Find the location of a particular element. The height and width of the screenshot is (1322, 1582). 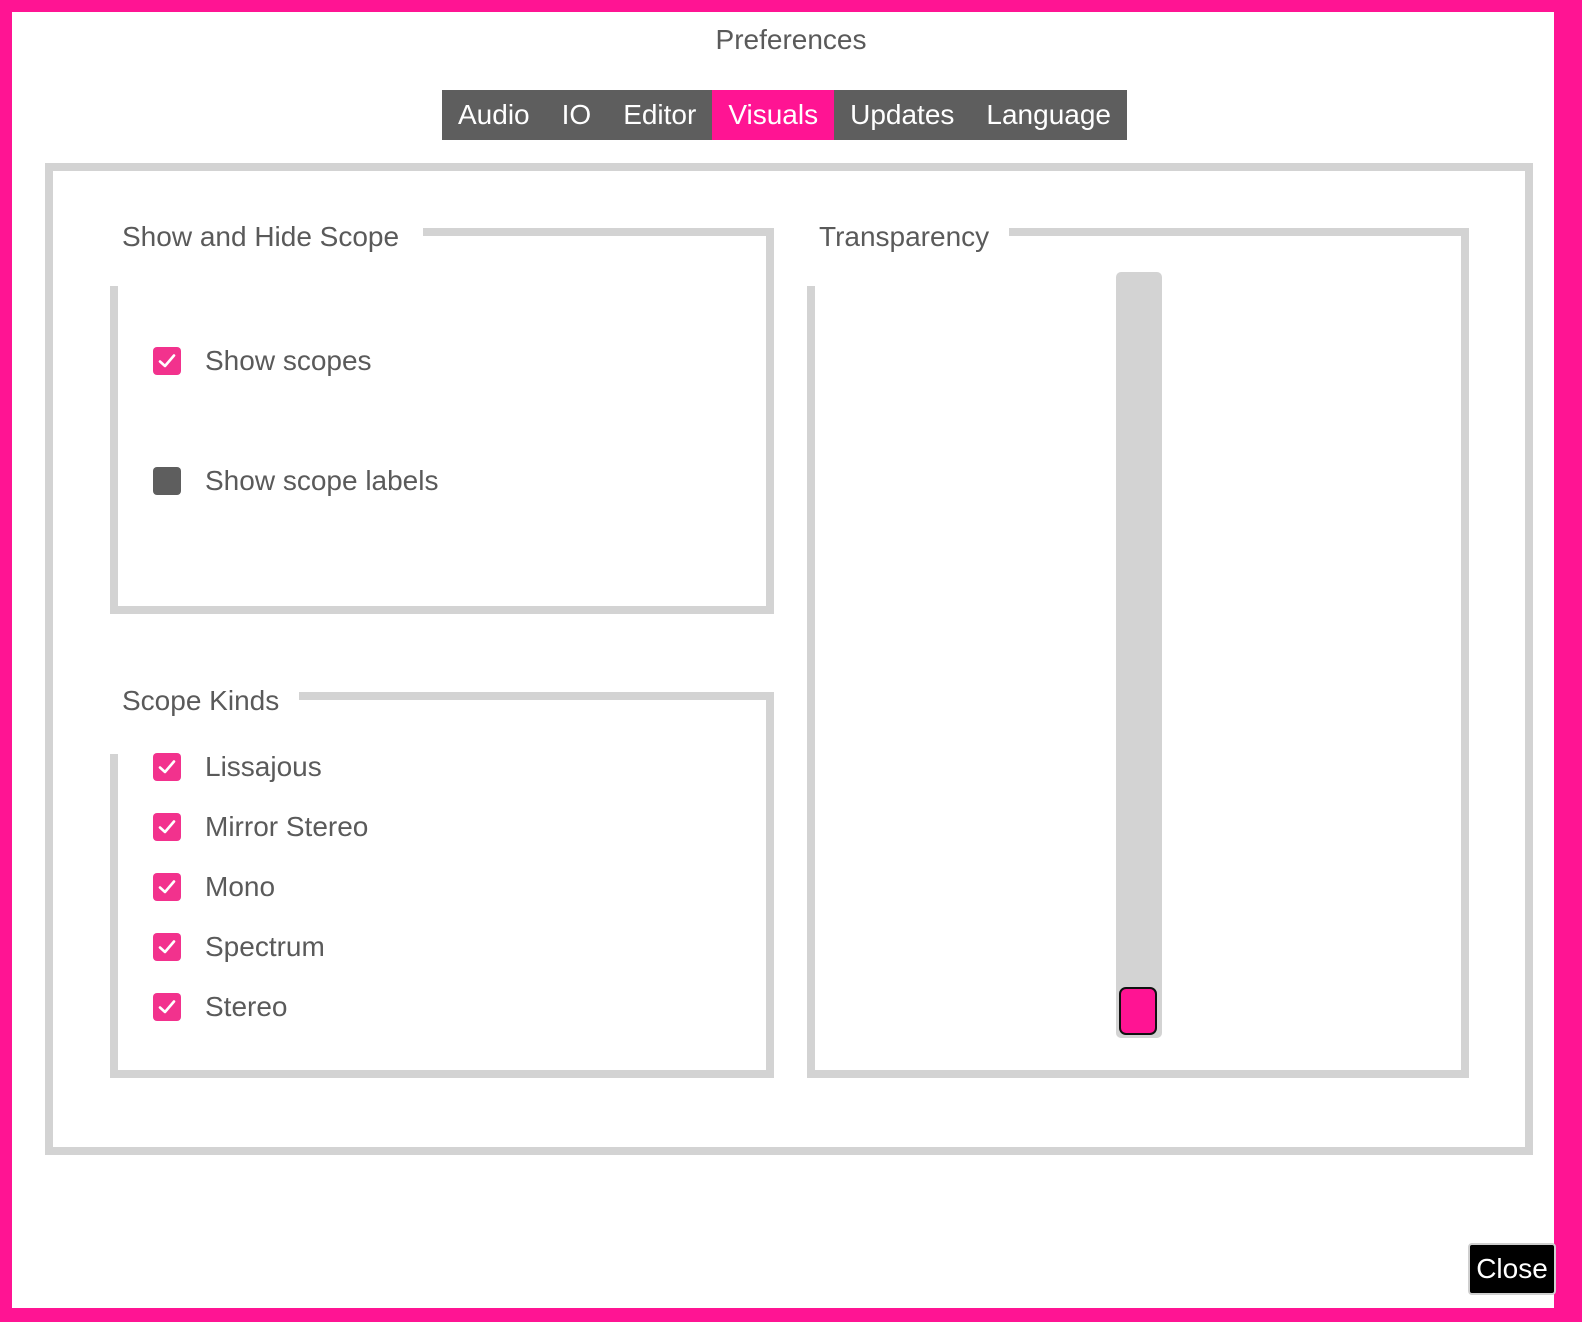

mirror-stereo-option: Mirror Stereo is located at coordinates (260, 827).